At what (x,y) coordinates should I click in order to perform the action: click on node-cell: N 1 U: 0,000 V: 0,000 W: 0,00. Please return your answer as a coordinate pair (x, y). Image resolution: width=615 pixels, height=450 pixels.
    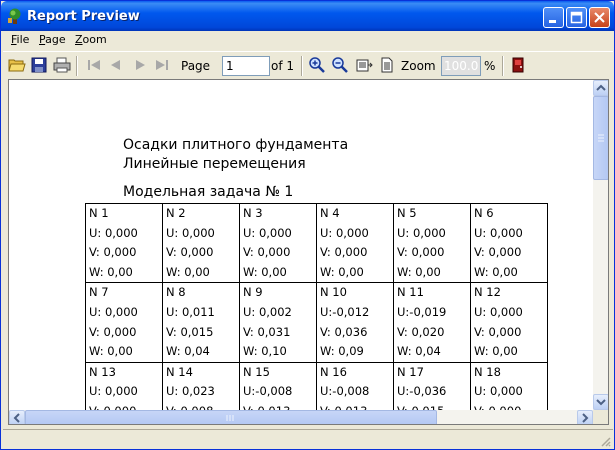
    Looking at the image, I should click on (124, 243).